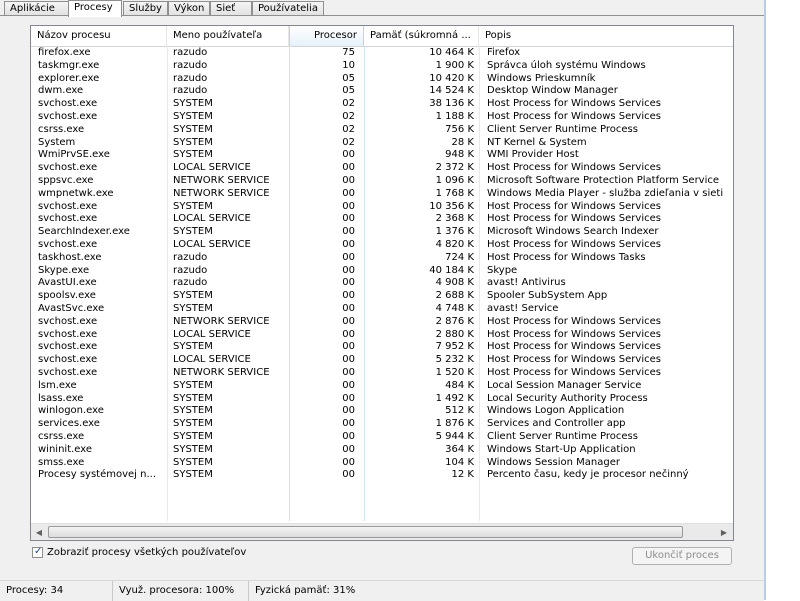 The image size is (800, 601). What do you see at coordinates (382, 271) in the screenshot?
I see `table-row: Skype.exe razudo 00 40 184 K Skype` at bounding box center [382, 271].